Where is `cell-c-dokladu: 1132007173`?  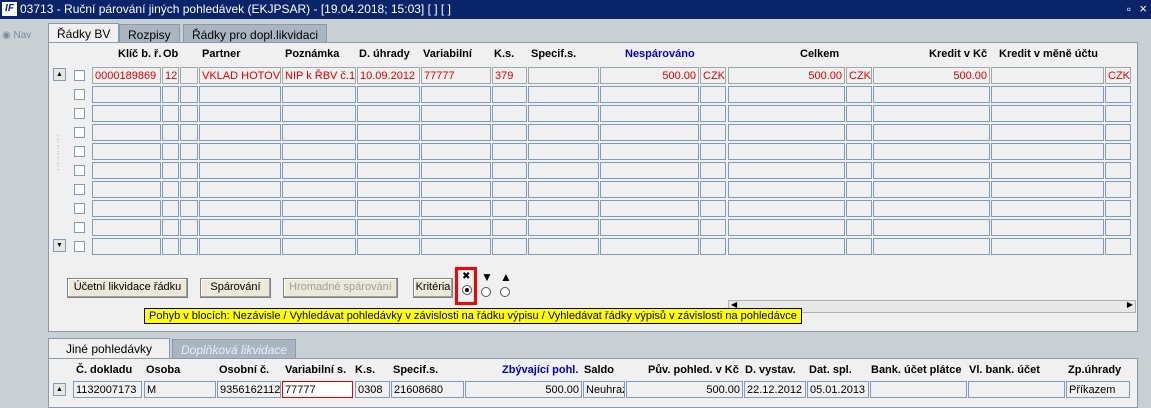
cell-c-dokladu: 1132007173 is located at coordinates (107, 389).